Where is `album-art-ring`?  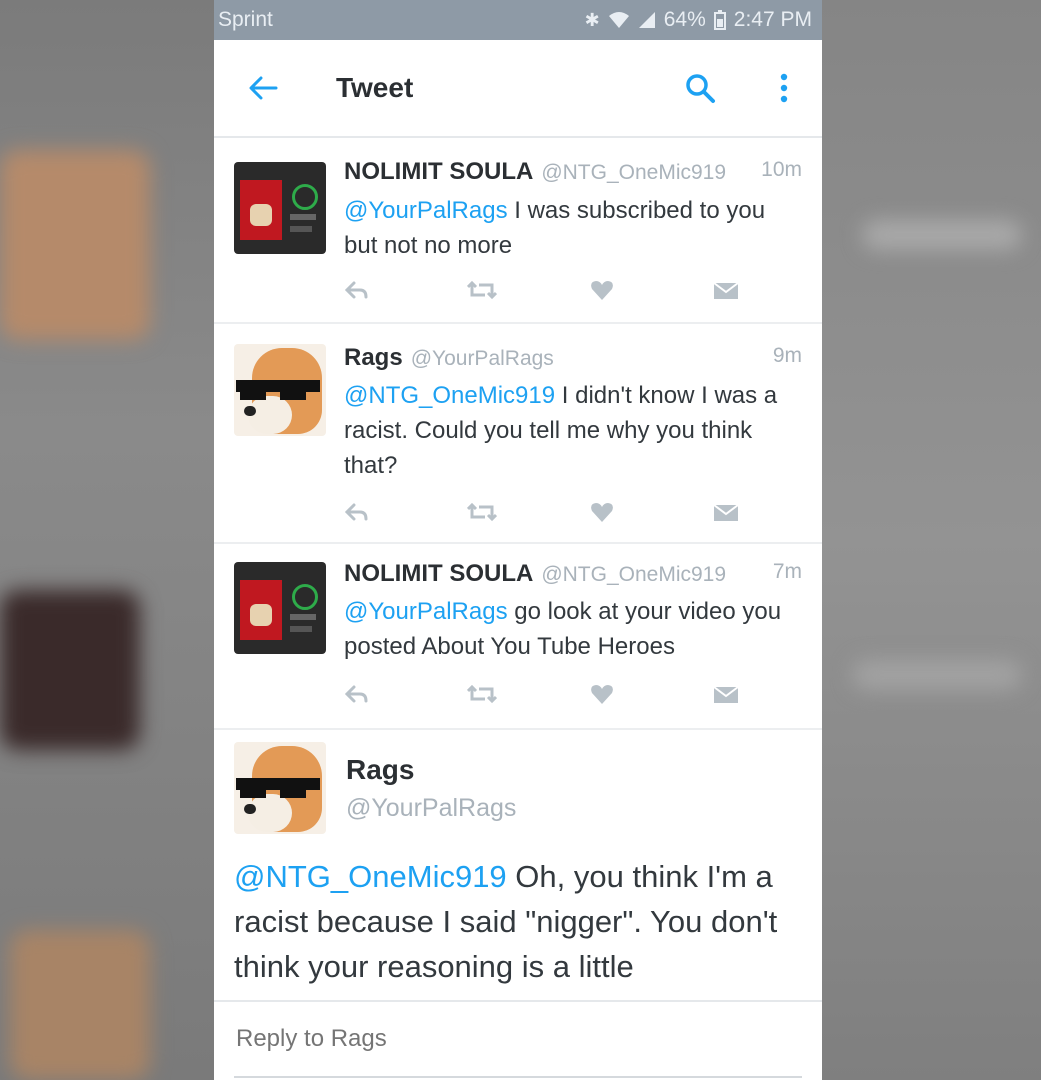 album-art-ring is located at coordinates (305, 197).